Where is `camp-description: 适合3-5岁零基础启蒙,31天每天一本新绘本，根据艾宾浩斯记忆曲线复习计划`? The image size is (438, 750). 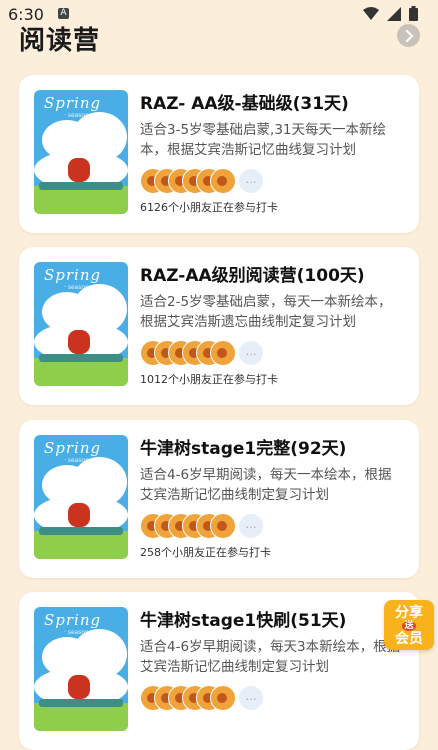 camp-description: 适合3-5岁零基础启蒙,31天每天一本新绘本，根据艾宾浩斯记忆曲线复习计划 is located at coordinates (263, 140).